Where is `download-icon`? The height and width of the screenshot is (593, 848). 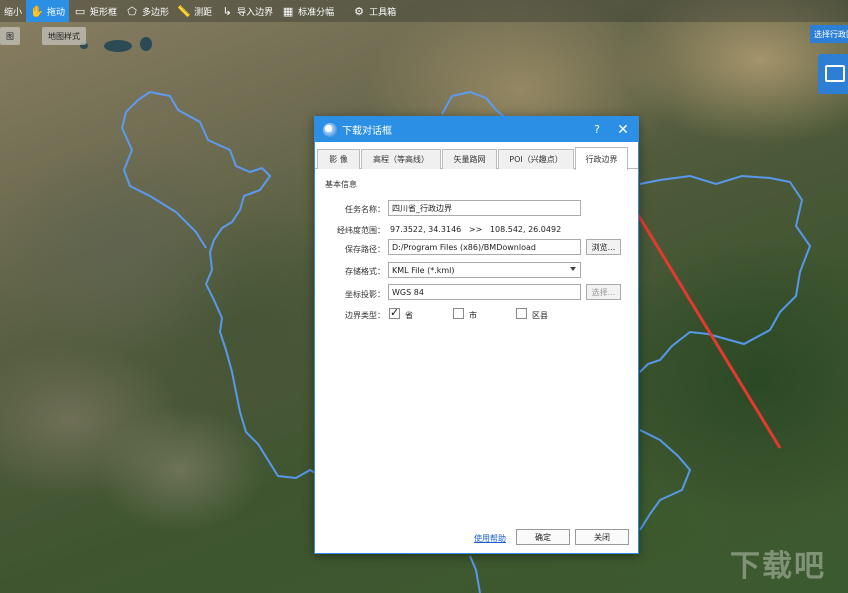 download-icon is located at coordinates (835, 73).